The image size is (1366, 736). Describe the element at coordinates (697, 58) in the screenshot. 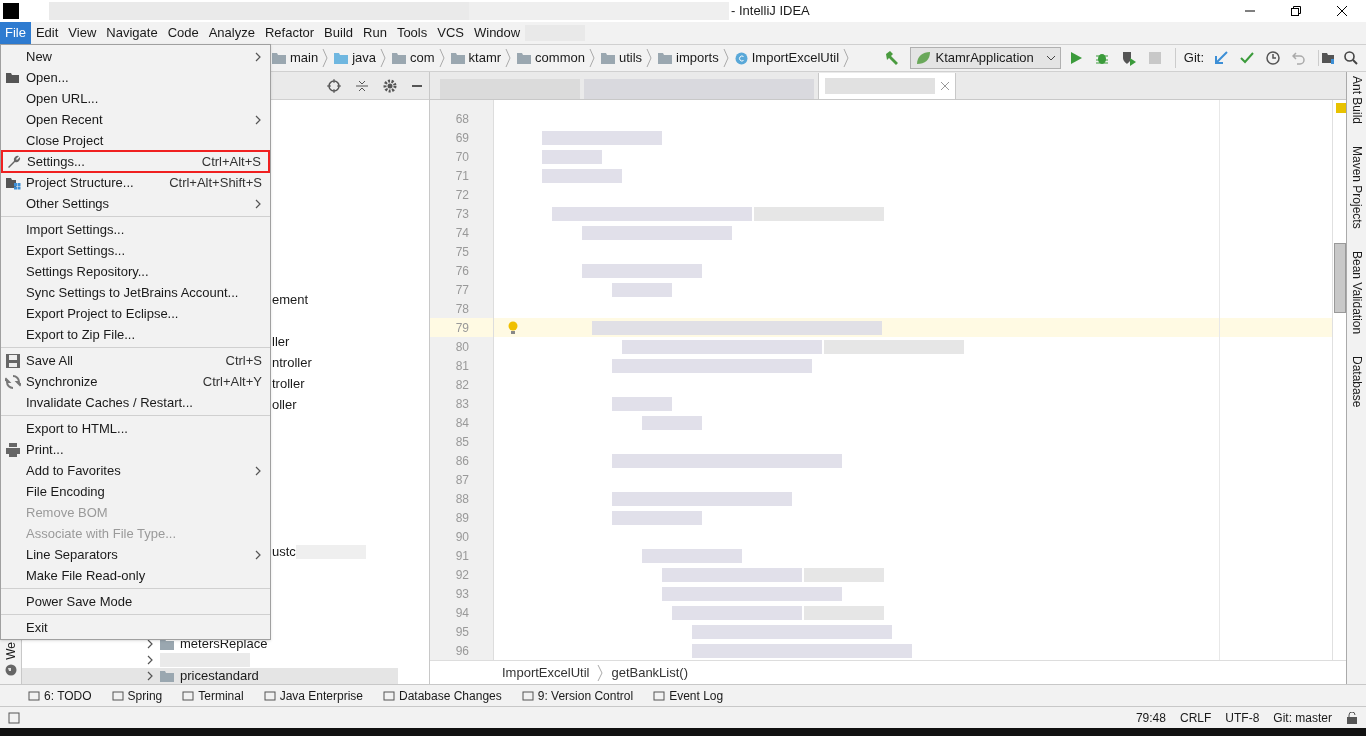

I see `breadcrumb: imports` at that location.